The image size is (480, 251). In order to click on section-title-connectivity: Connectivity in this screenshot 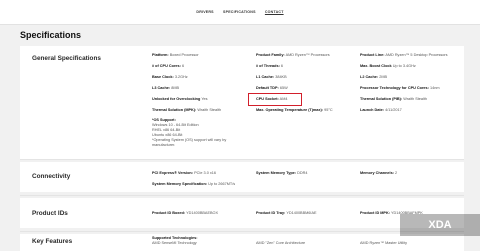, I will do `click(51, 176)`.